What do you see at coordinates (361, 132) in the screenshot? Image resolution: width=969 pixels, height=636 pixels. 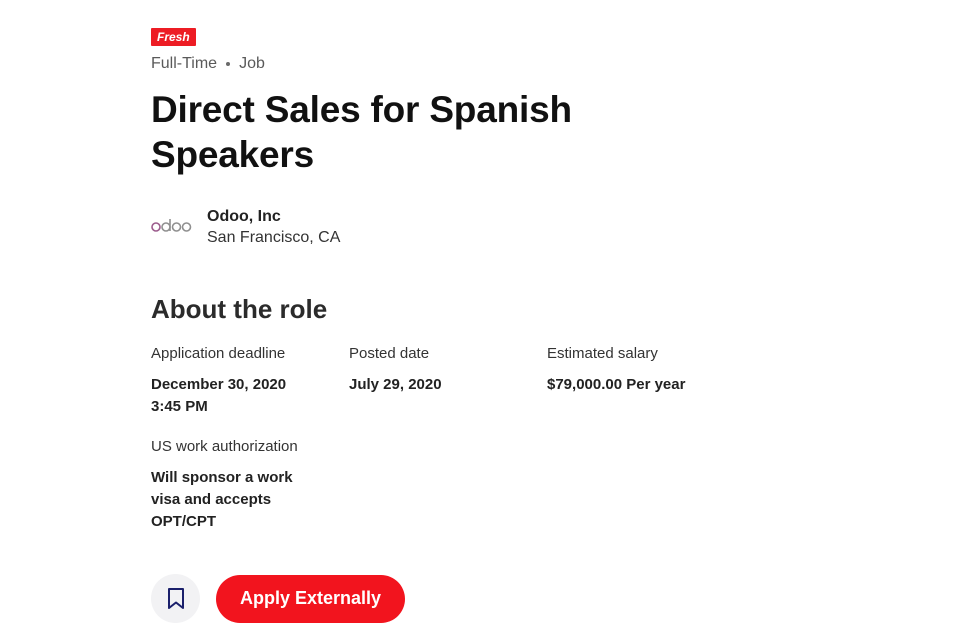 I see `job-title: Direct Sales for Spanish Speakers` at bounding box center [361, 132].